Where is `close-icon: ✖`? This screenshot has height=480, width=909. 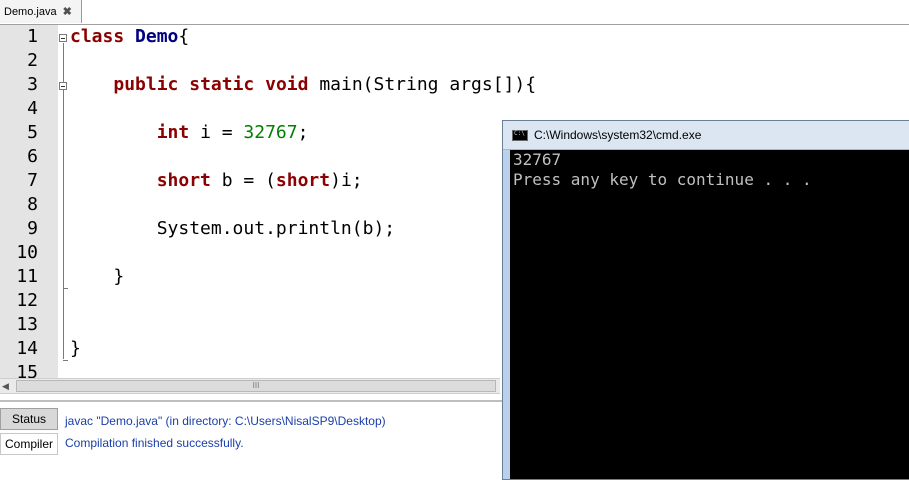 close-icon: ✖ is located at coordinates (67, 11).